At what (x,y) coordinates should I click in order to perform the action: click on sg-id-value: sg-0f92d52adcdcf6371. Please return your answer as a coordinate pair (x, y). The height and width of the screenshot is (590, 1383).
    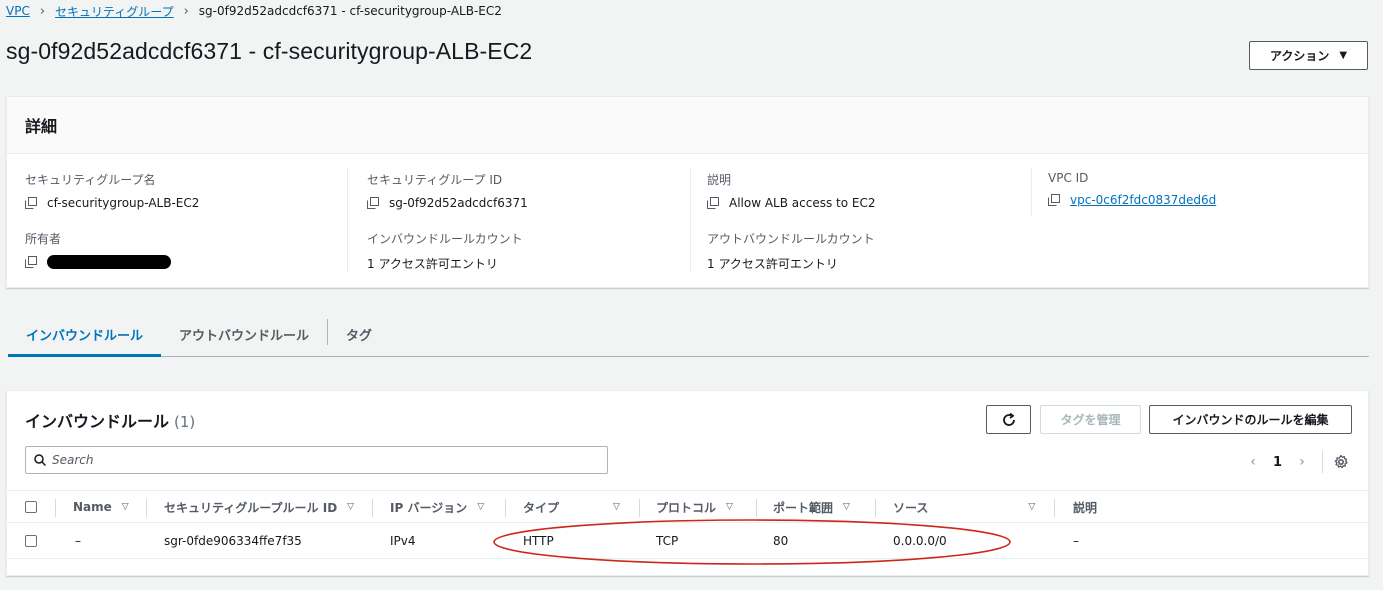
    Looking at the image, I should click on (458, 203).